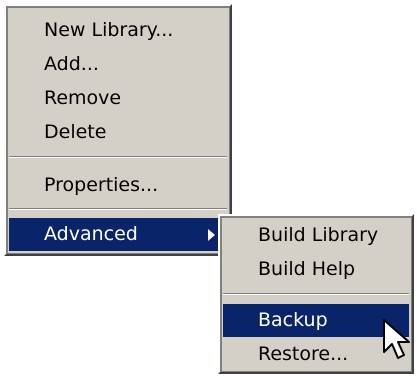 This screenshot has height=376, width=417. Describe the element at coordinates (316, 235) in the screenshot. I see `menu-item-build-library: Build Library` at that location.